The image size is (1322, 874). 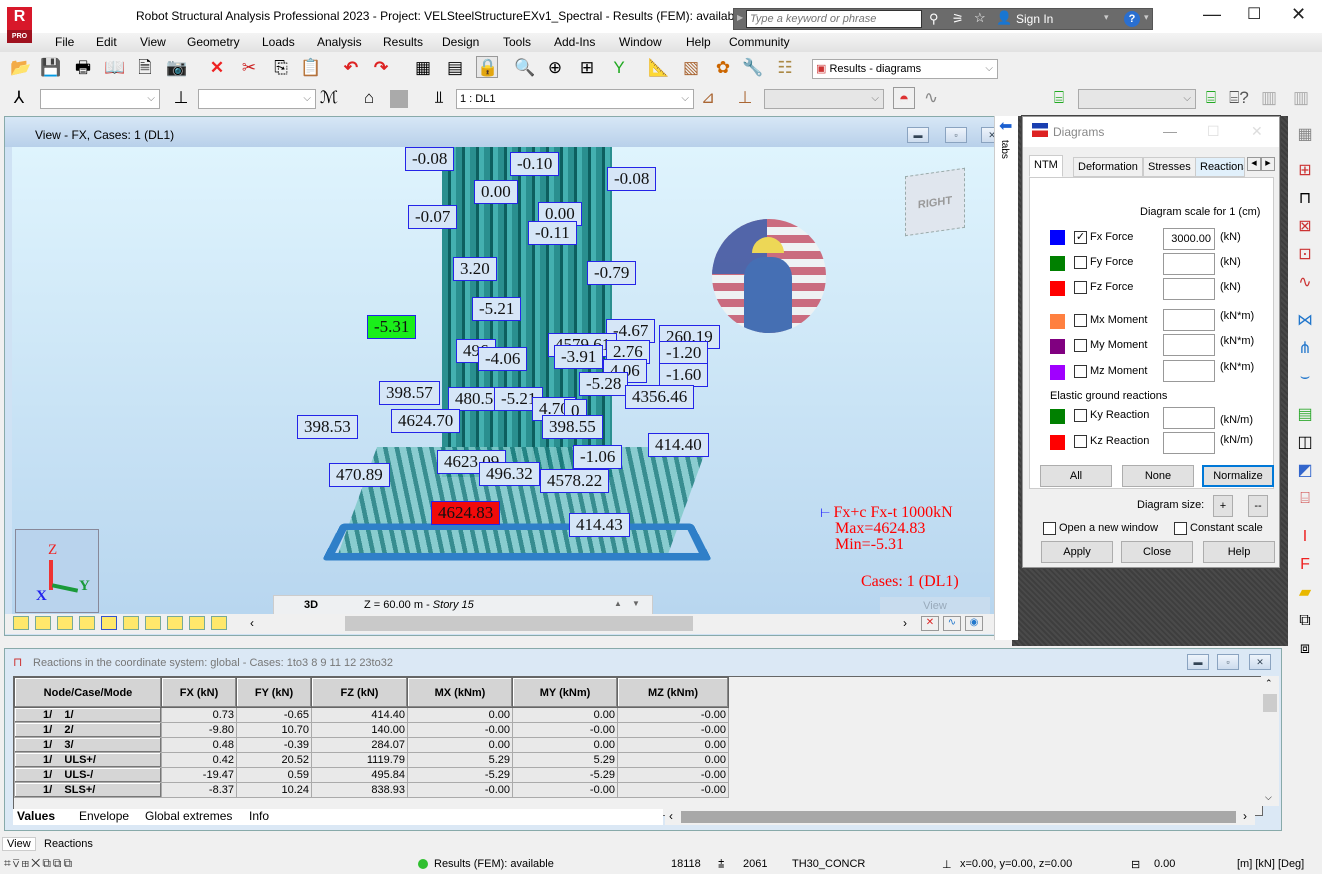 What do you see at coordinates (1254, 14) in the screenshot?
I see `maximize-button: ☐` at bounding box center [1254, 14].